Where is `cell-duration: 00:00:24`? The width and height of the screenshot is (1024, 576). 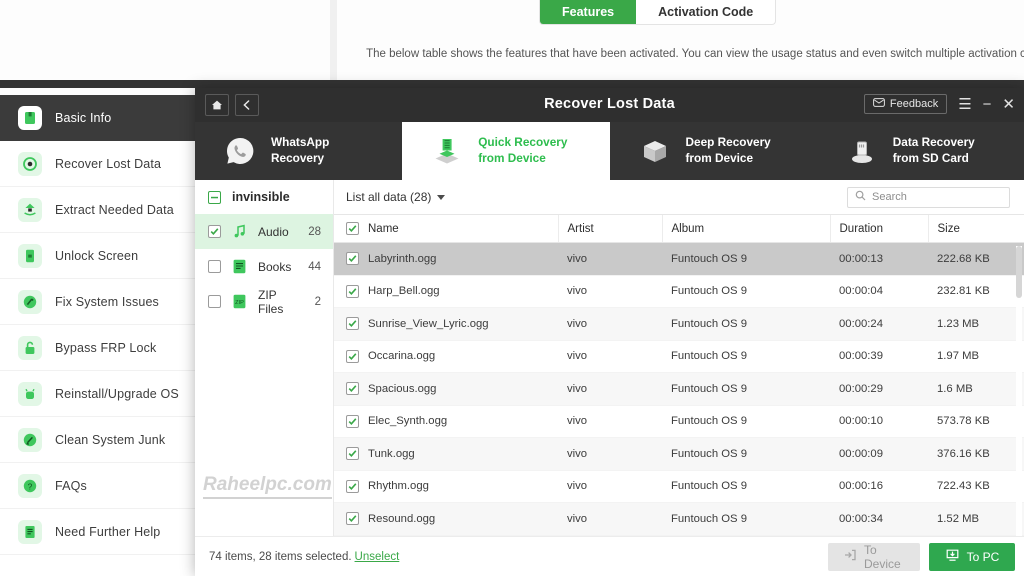 cell-duration: 00:00:24 is located at coordinates (879, 324).